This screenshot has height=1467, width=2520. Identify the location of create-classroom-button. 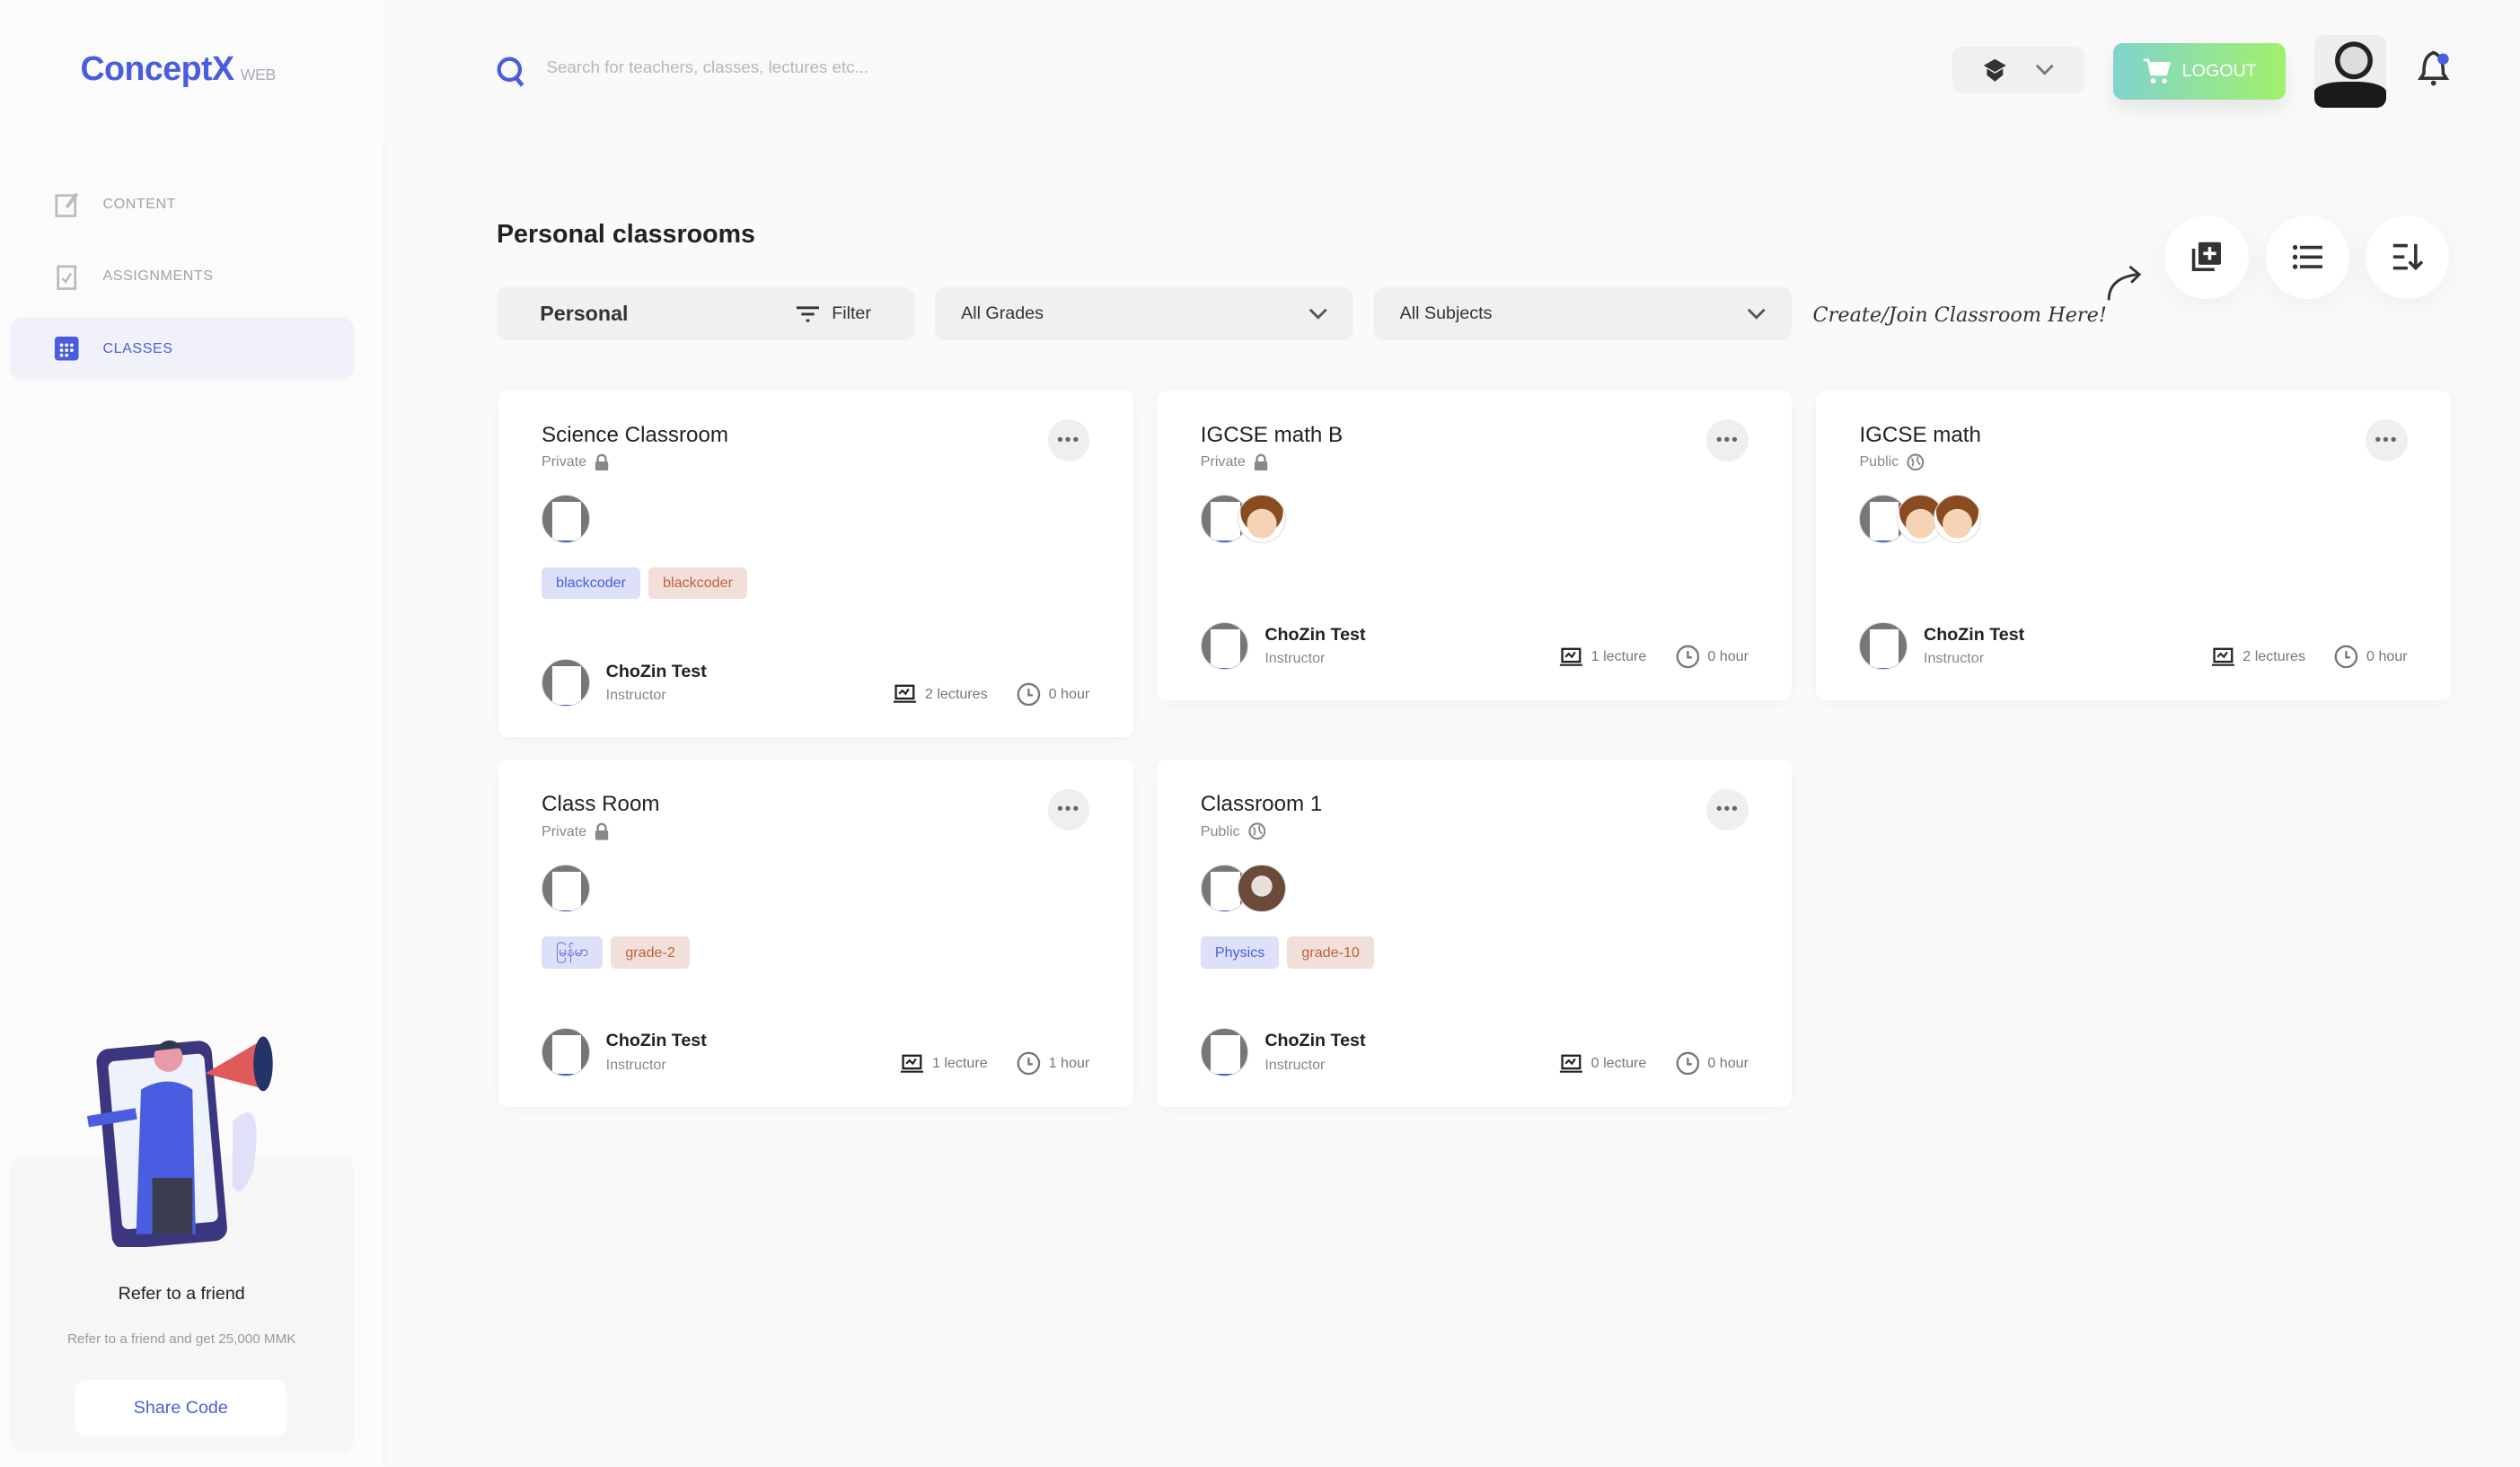
(2206, 257).